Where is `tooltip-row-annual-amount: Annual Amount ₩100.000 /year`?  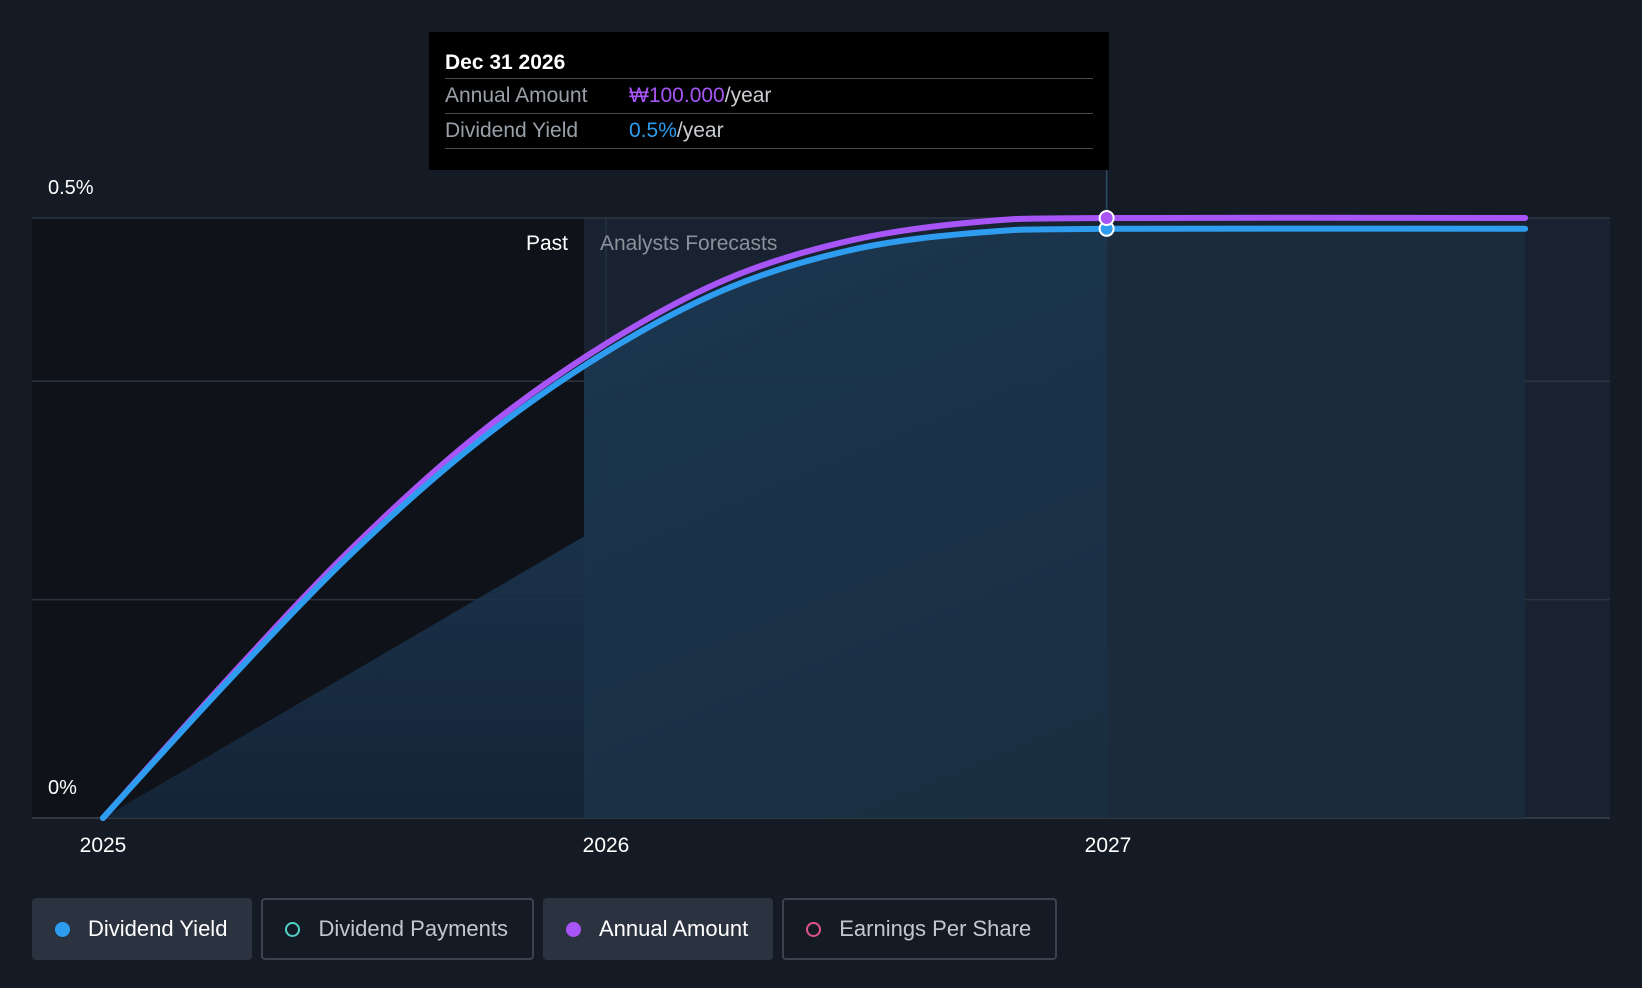 tooltip-row-annual-amount: Annual Amount ₩100.000 /year is located at coordinates (769, 96).